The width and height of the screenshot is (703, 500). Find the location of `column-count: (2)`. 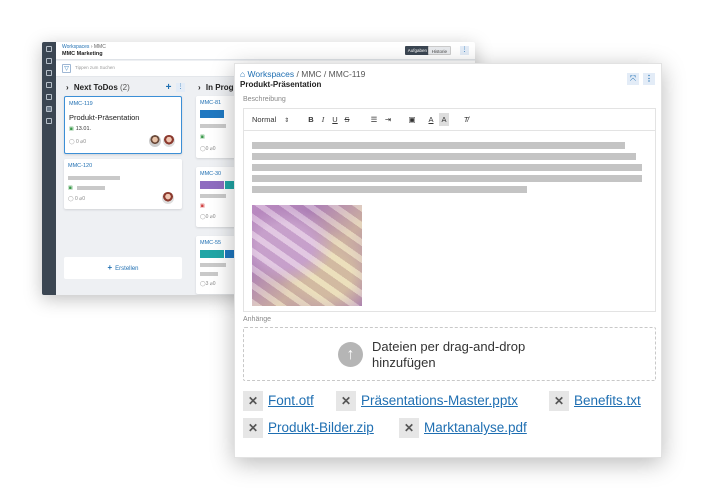

column-count: (2) is located at coordinates (125, 87).